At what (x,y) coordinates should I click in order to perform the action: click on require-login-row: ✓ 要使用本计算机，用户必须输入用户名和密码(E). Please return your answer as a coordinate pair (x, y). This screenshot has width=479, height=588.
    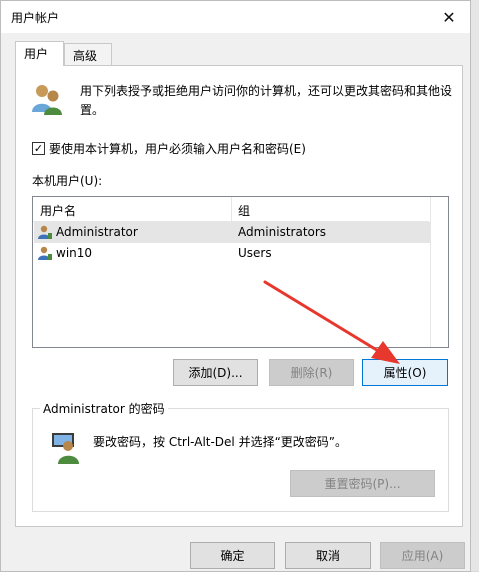
    Looking at the image, I should click on (169, 148).